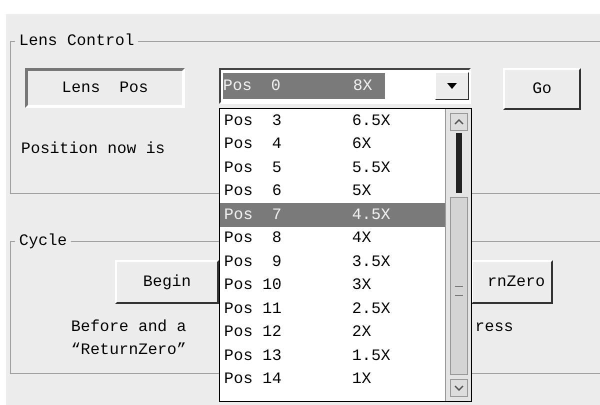  Describe the element at coordinates (494, 327) in the screenshot. I see `instruction-text: ress` at that location.